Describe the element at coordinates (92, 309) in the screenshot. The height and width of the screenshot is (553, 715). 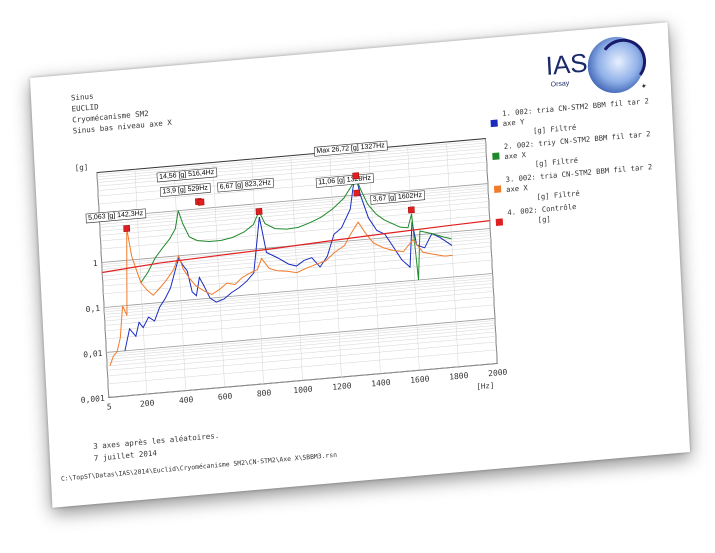
I see `y-tick-label: 0,1` at that location.